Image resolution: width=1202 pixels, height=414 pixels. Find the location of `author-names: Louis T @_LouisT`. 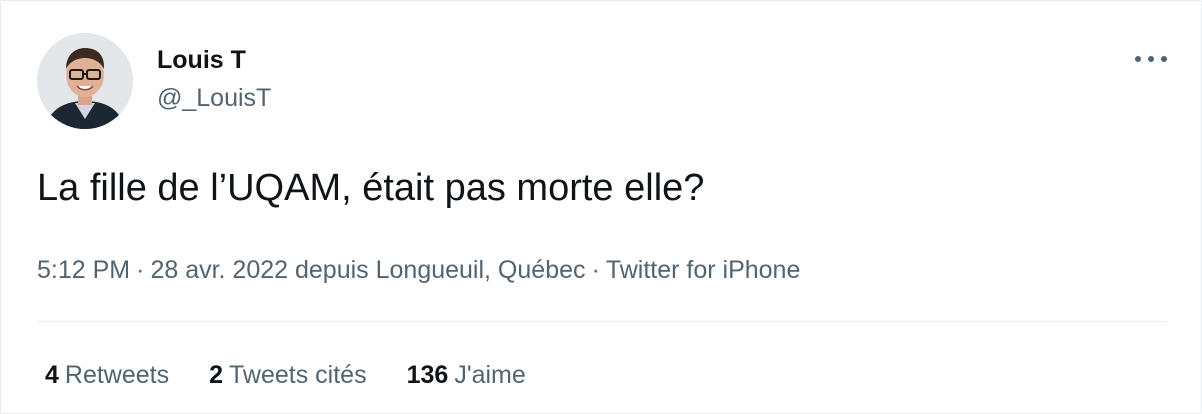

author-names: Louis T @_LouisT is located at coordinates (214, 79).